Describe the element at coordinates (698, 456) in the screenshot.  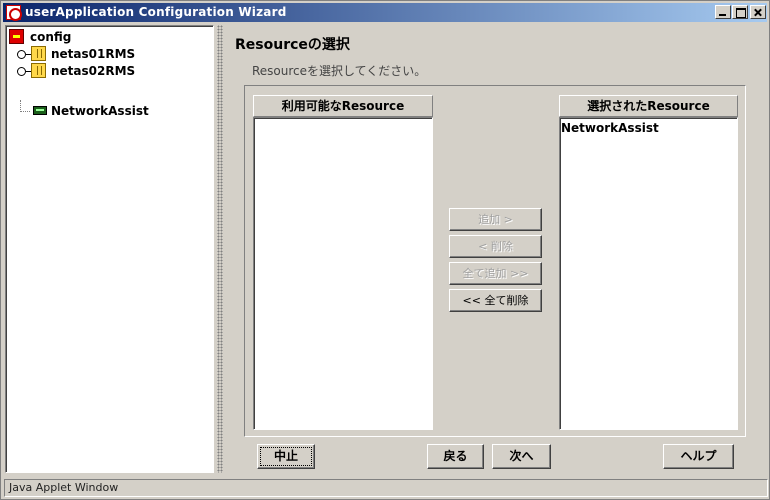
I see `help-button: ヘルプ` at that location.